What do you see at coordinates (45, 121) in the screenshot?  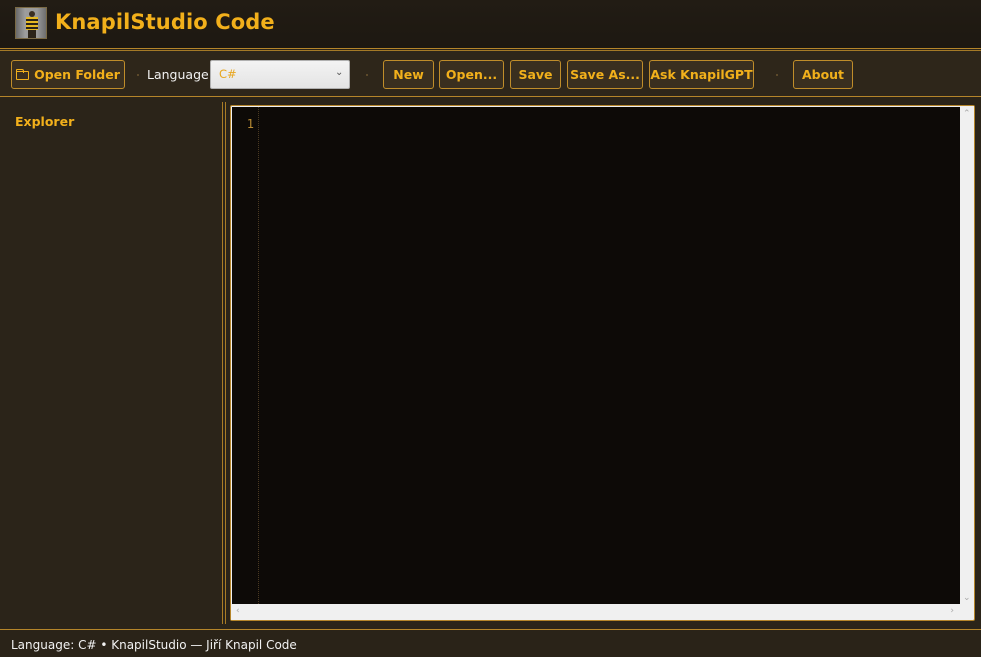 I see `explorer-title: Explorer` at bounding box center [45, 121].